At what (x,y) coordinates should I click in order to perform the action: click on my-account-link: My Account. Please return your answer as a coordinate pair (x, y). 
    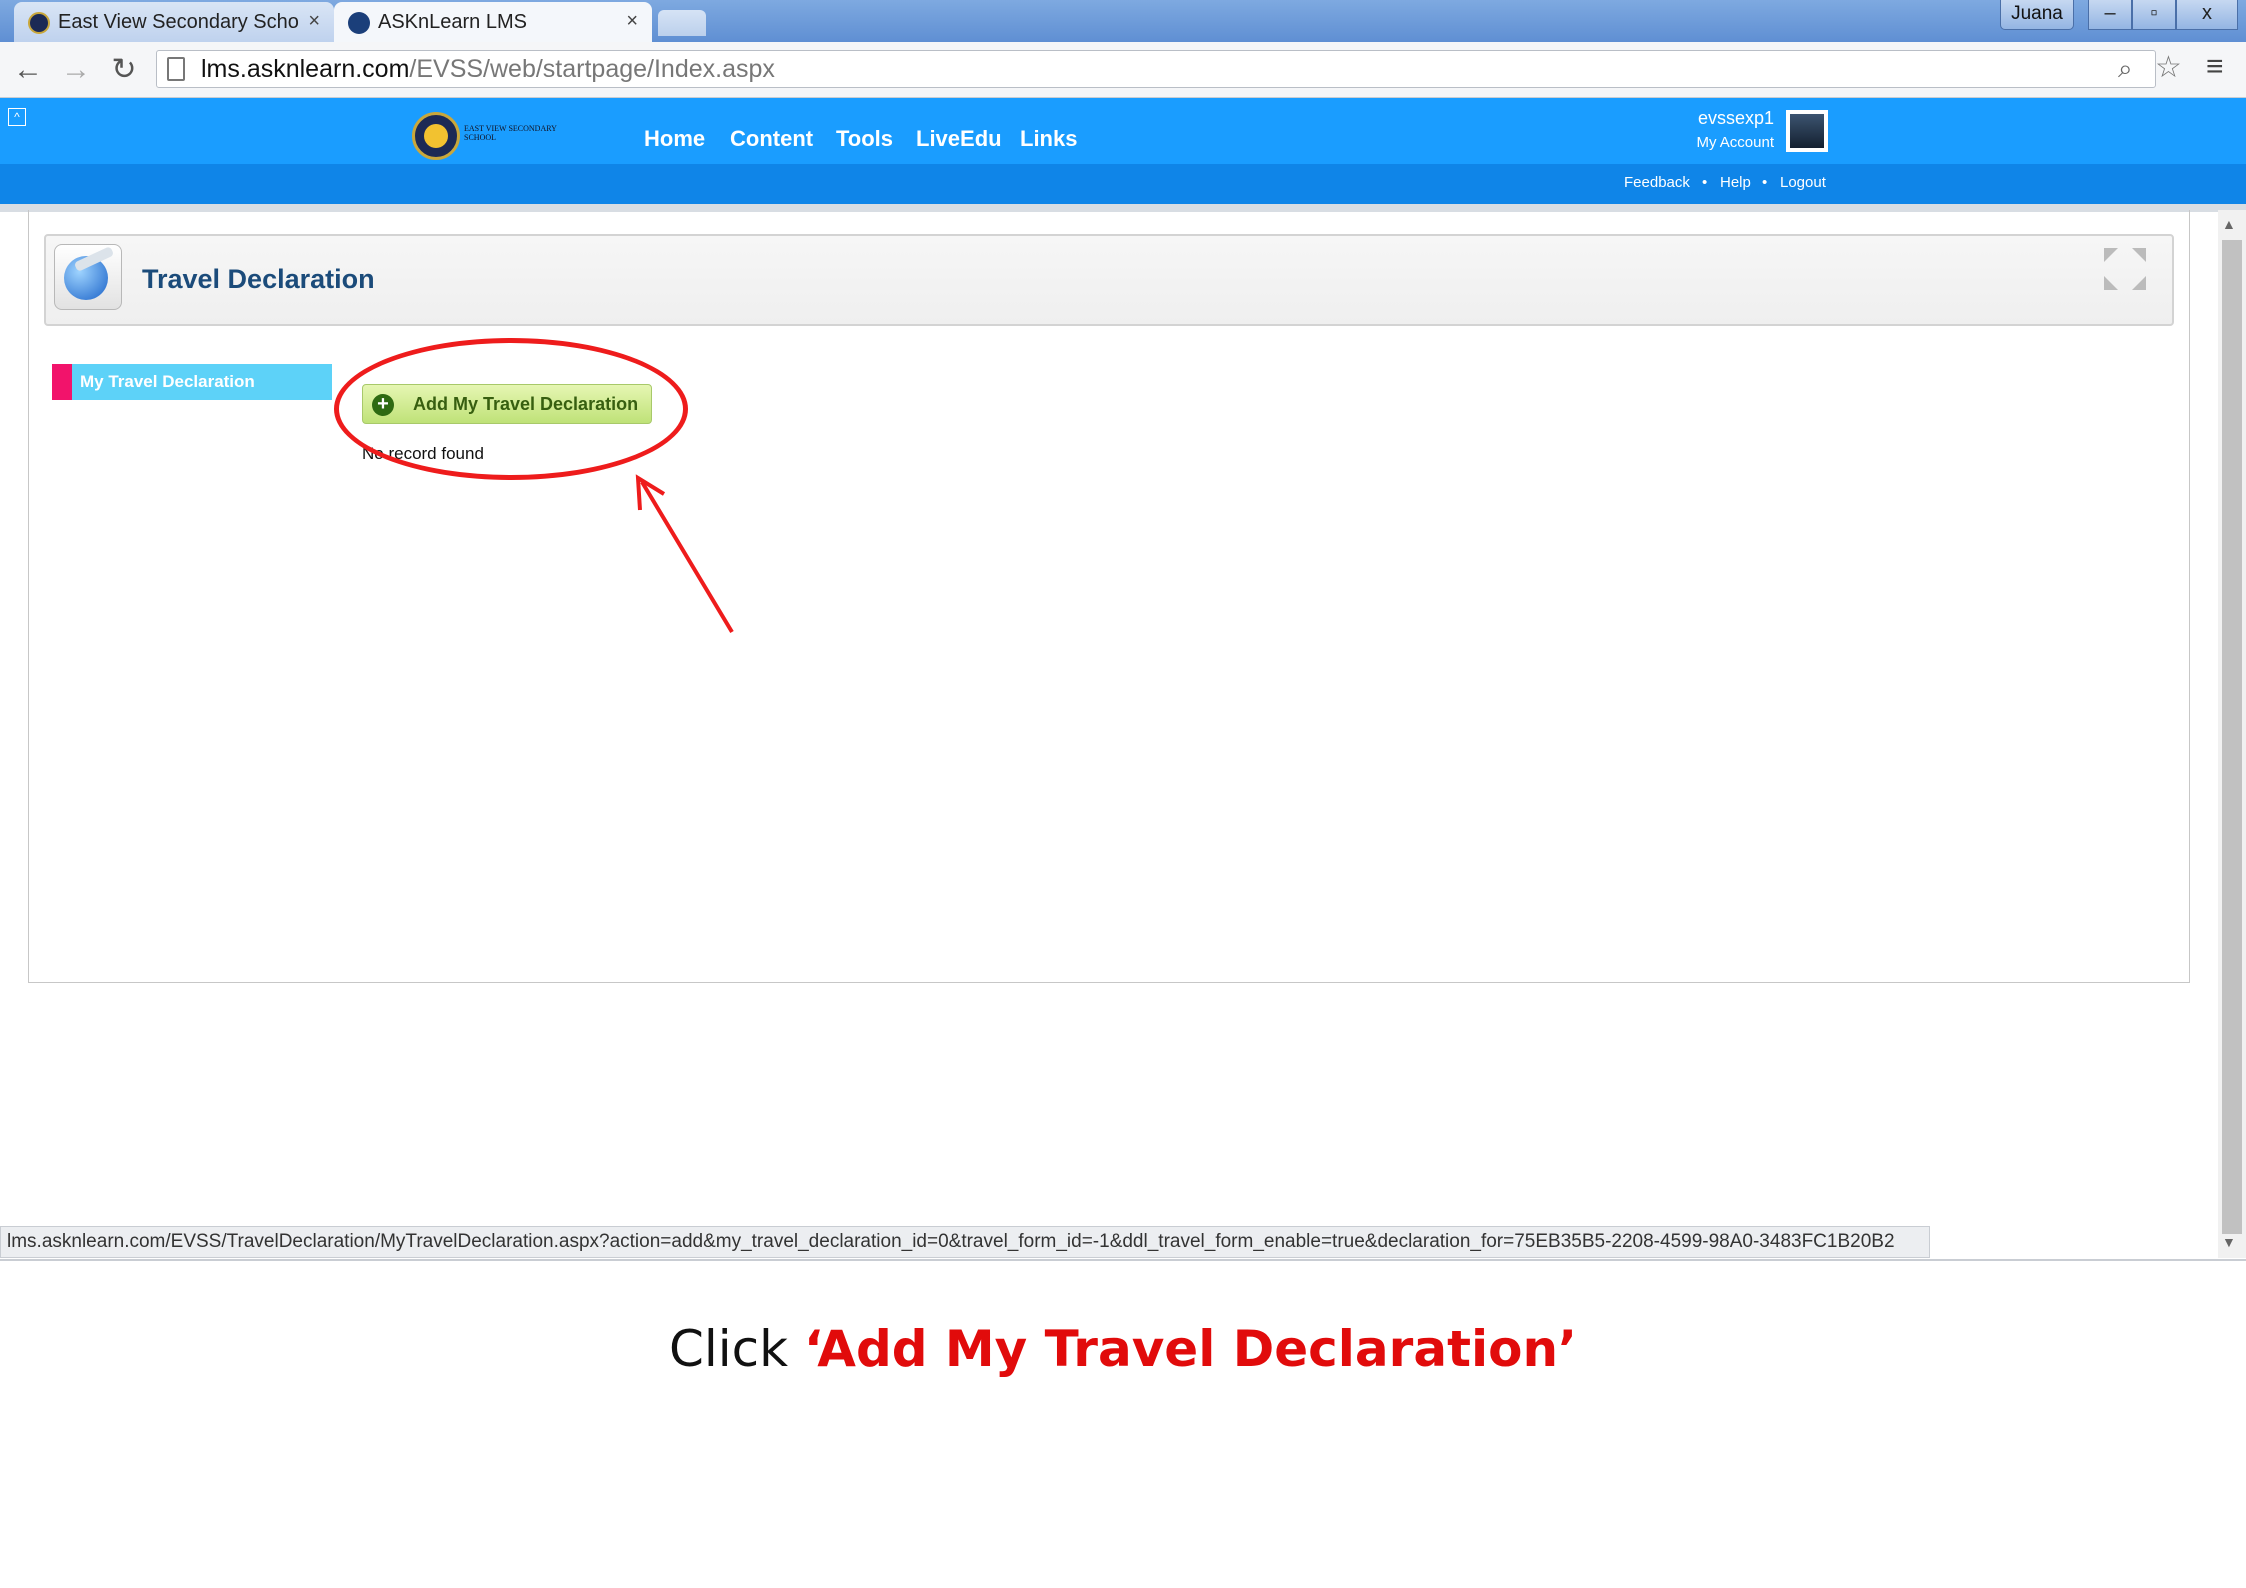
    Looking at the image, I should click on (1722, 142).